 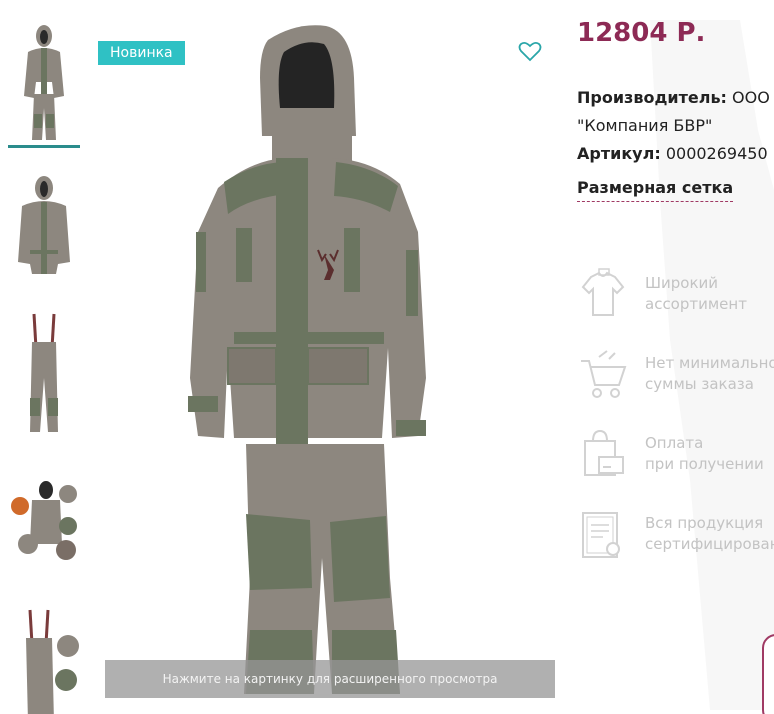 What do you see at coordinates (704, 464) in the screenshot?
I see `feature-line2: при получении` at bounding box center [704, 464].